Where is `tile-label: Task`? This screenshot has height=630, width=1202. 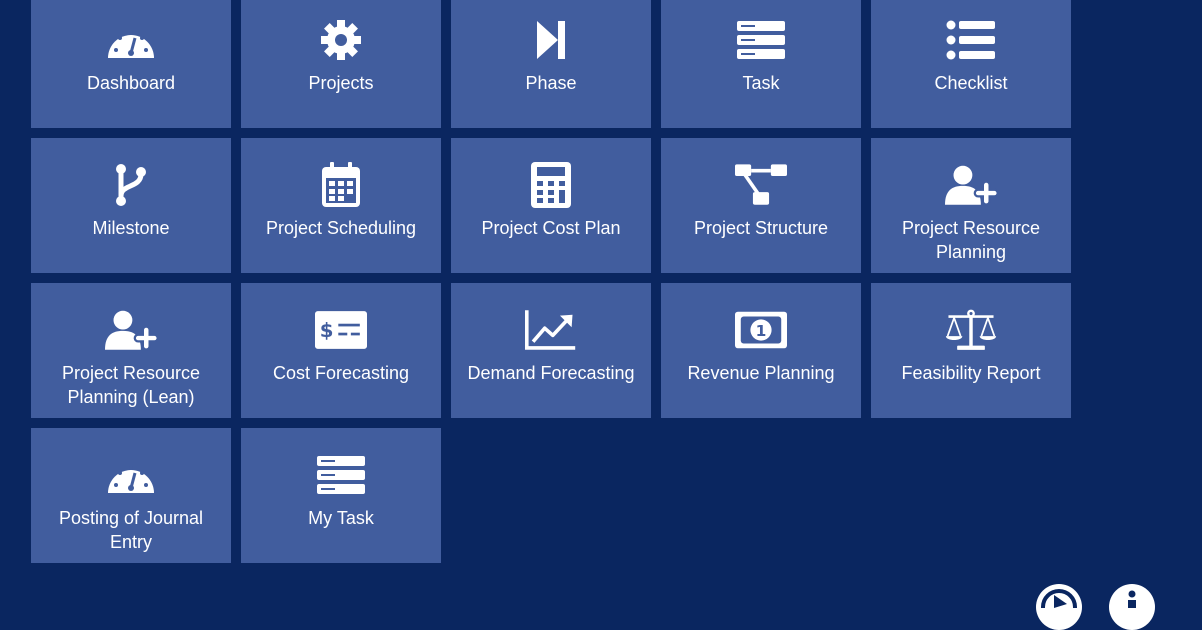
tile-label: Task is located at coordinates (761, 83).